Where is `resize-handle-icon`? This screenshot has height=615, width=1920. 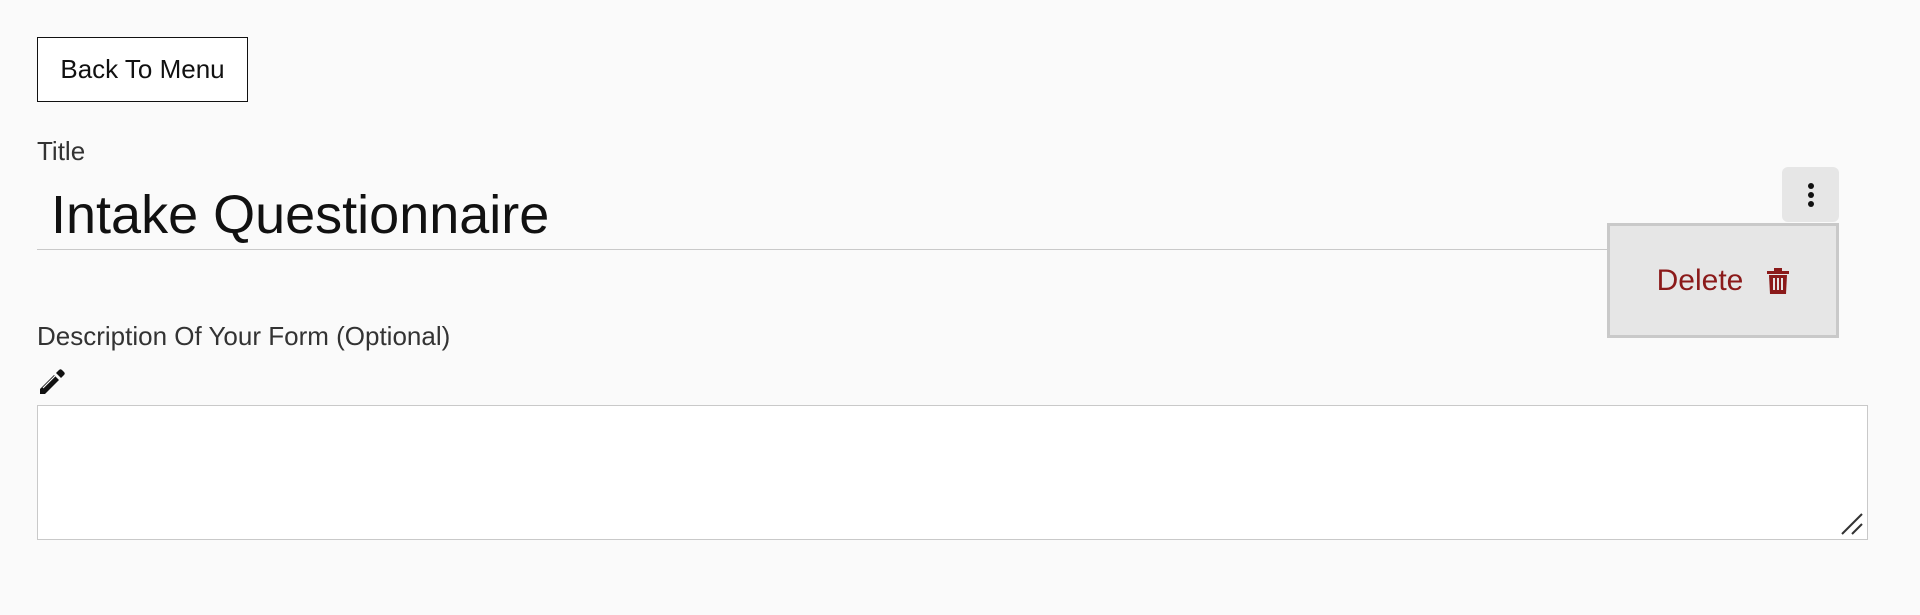 resize-handle-icon is located at coordinates (1851, 523).